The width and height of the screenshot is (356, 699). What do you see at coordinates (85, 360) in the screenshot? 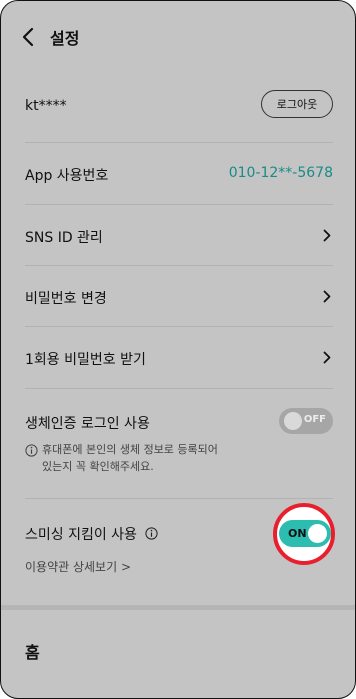
I see `menu-item-label: 1회용 비밀번호 받기` at bounding box center [85, 360].